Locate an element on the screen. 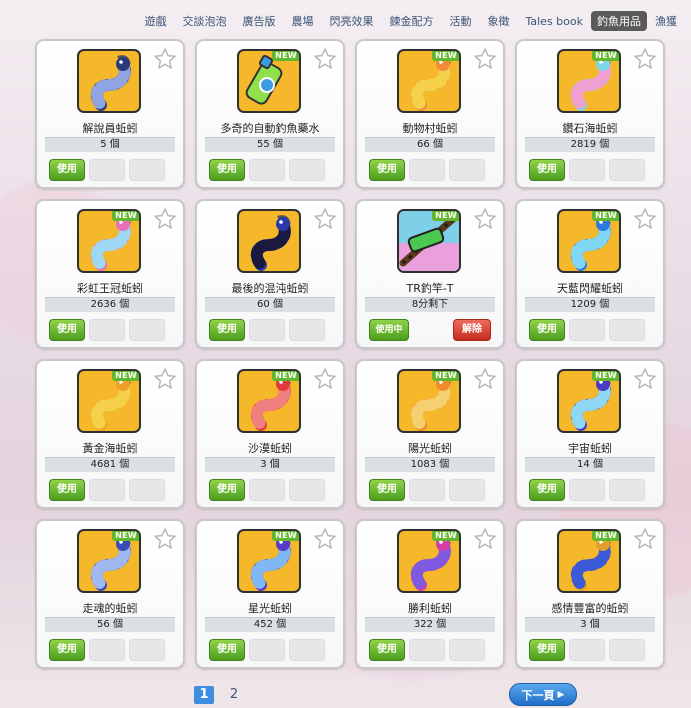 The image size is (691, 708). item-quantity: 14 個 is located at coordinates (590, 464).